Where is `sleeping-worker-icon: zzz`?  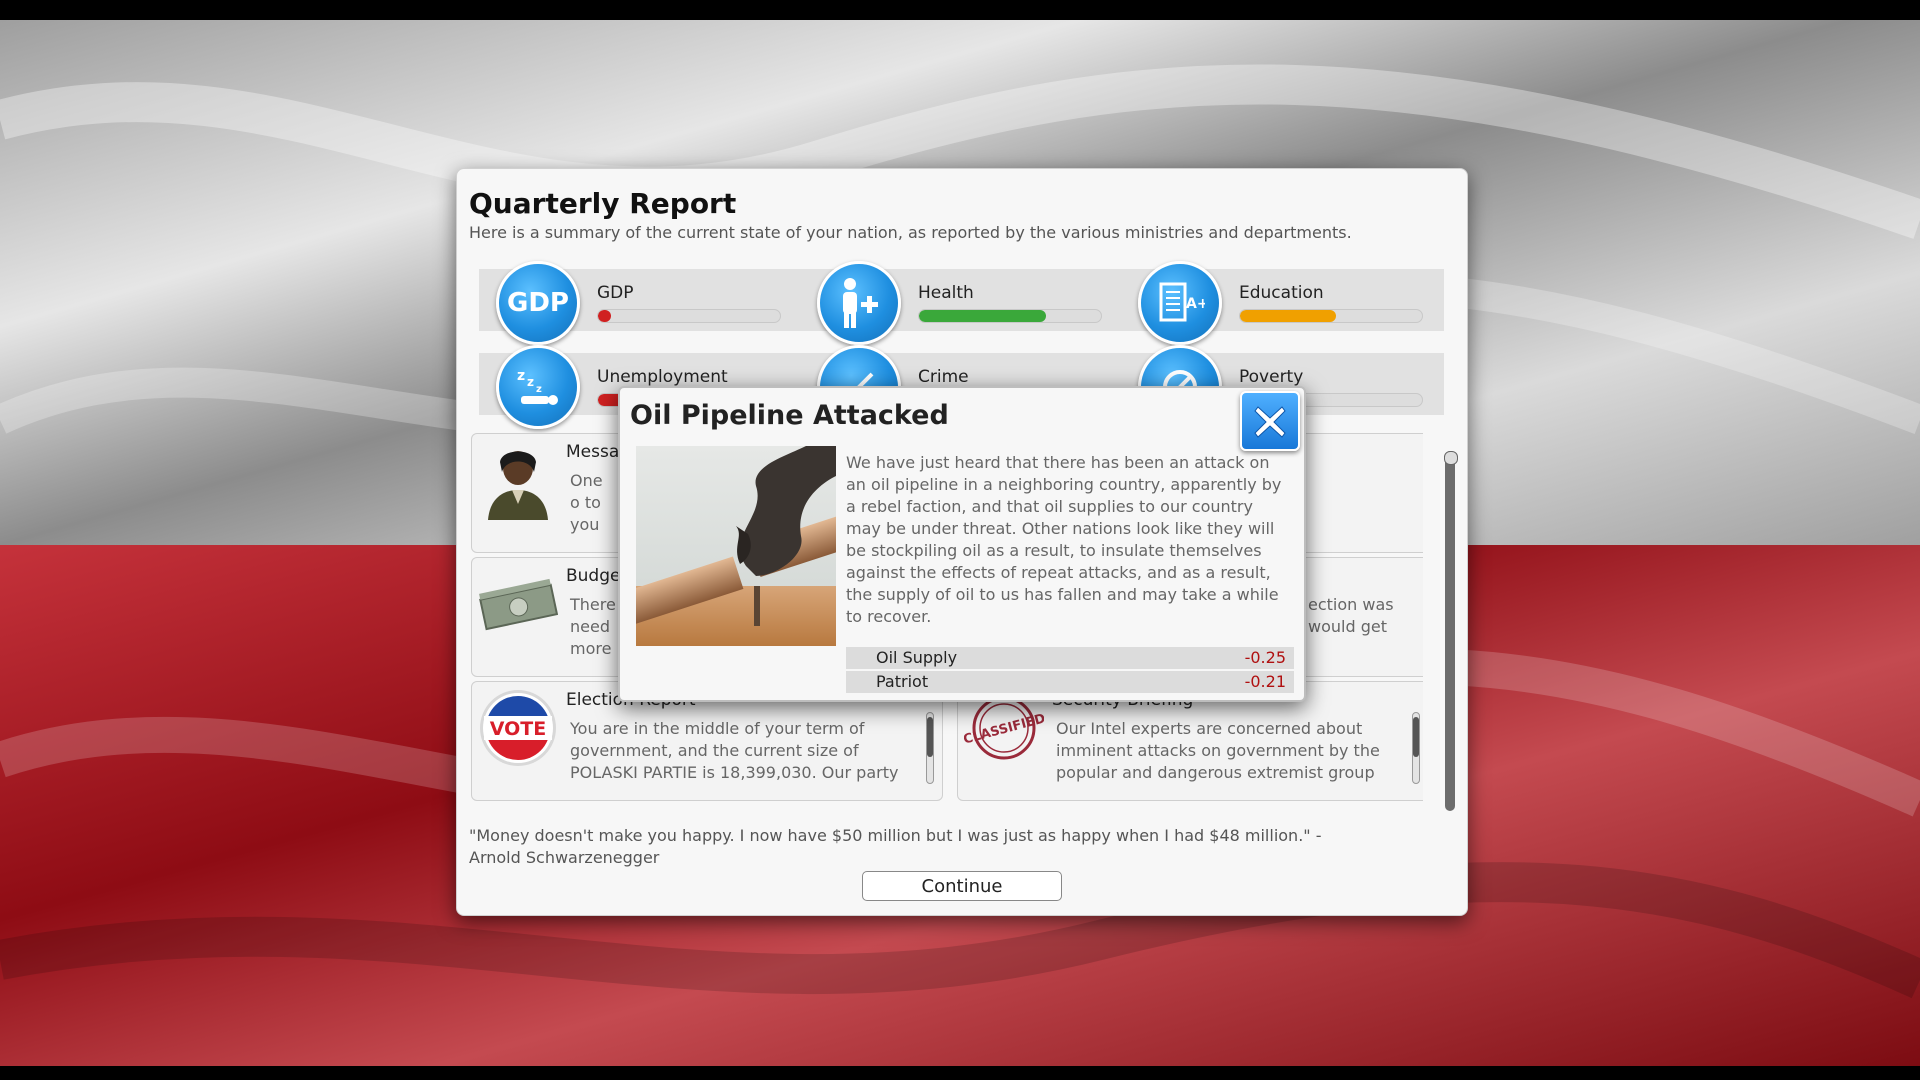
sleeping-worker-icon: zzz is located at coordinates (538, 387).